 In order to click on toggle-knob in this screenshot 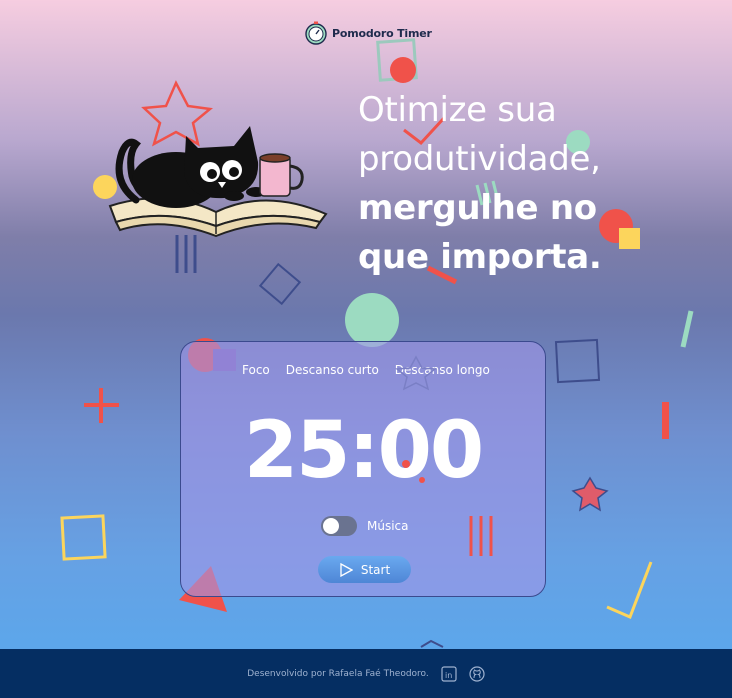, I will do `click(331, 526)`.